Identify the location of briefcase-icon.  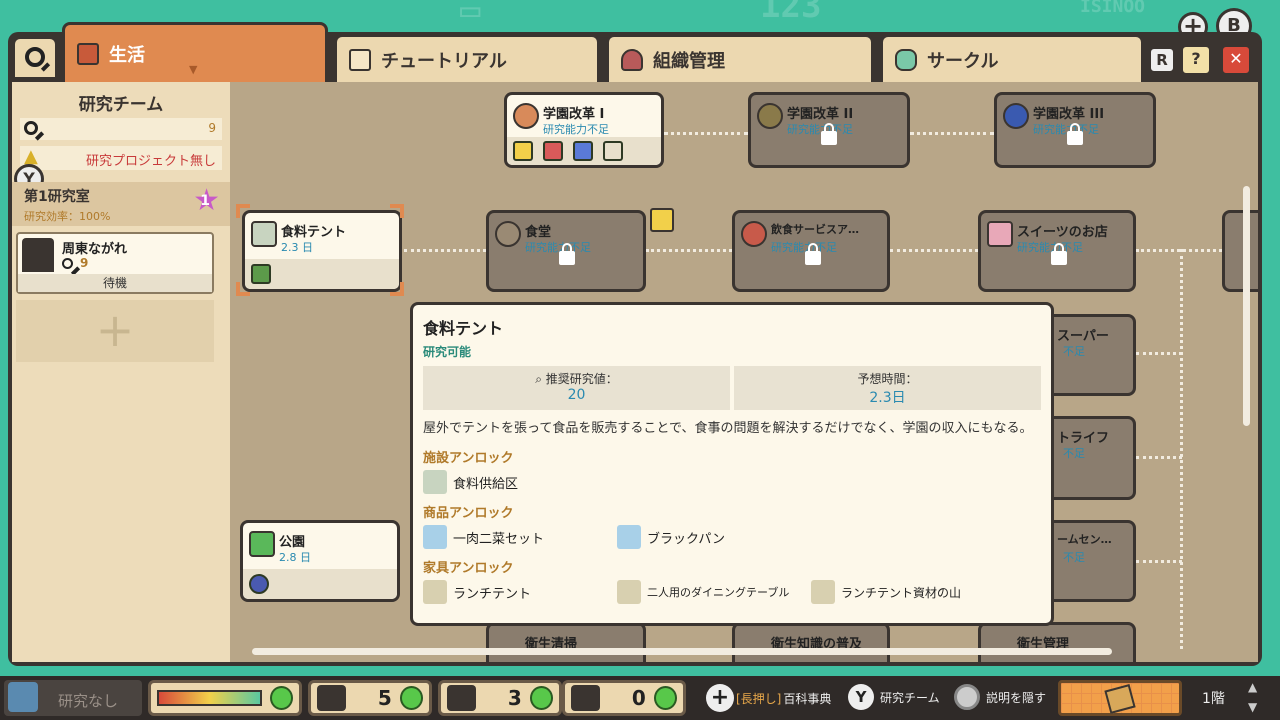
(88, 53).